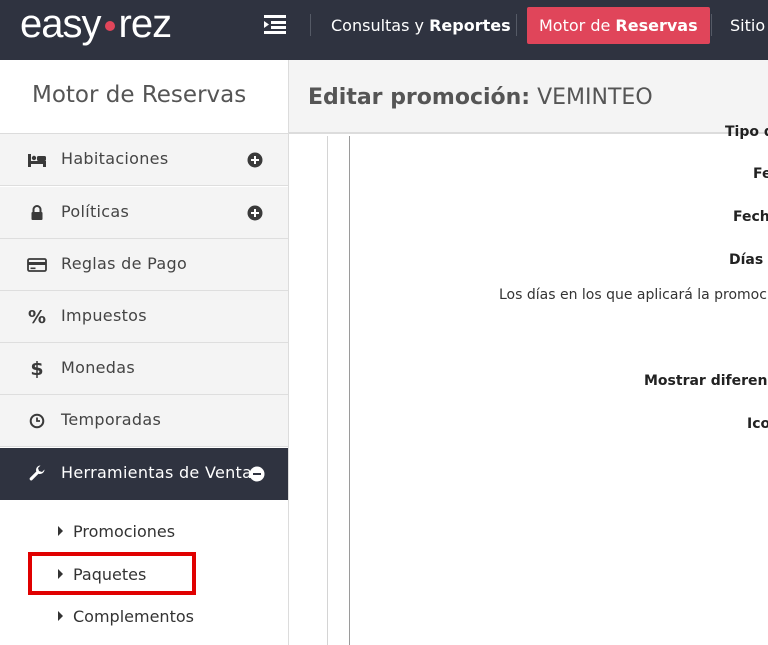 The image size is (768, 645). What do you see at coordinates (145, 23) in the screenshot?
I see `logo-text-rez: rez` at bounding box center [145, 23].